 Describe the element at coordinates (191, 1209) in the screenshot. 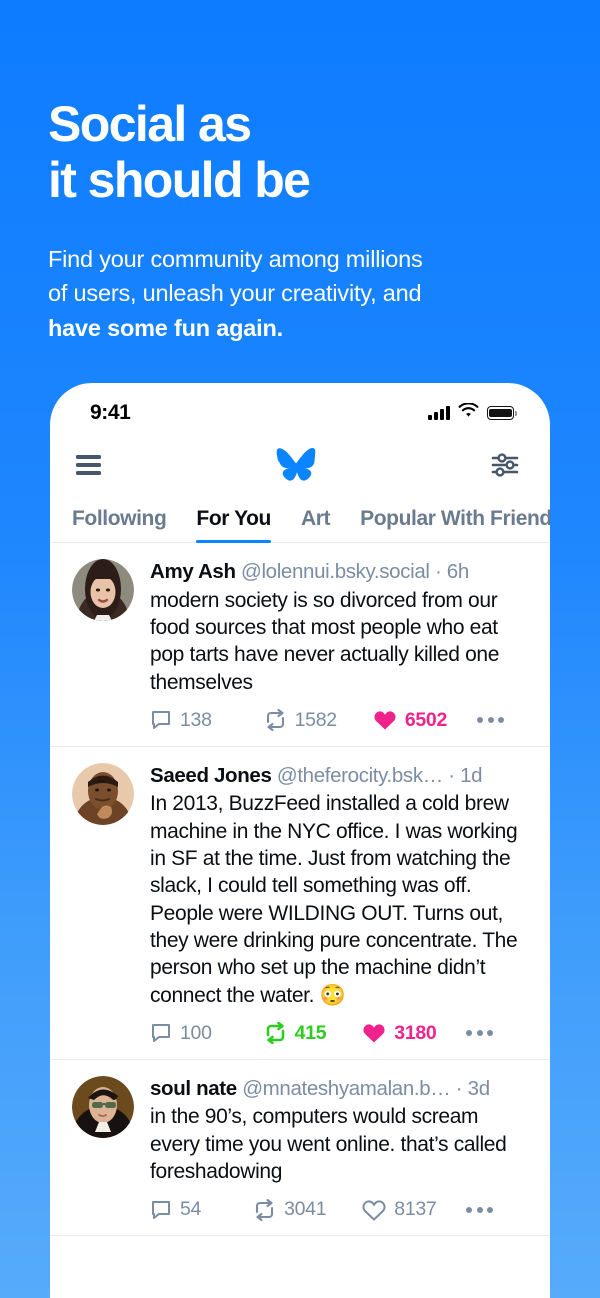

I see `reply-count: 54` at that location.